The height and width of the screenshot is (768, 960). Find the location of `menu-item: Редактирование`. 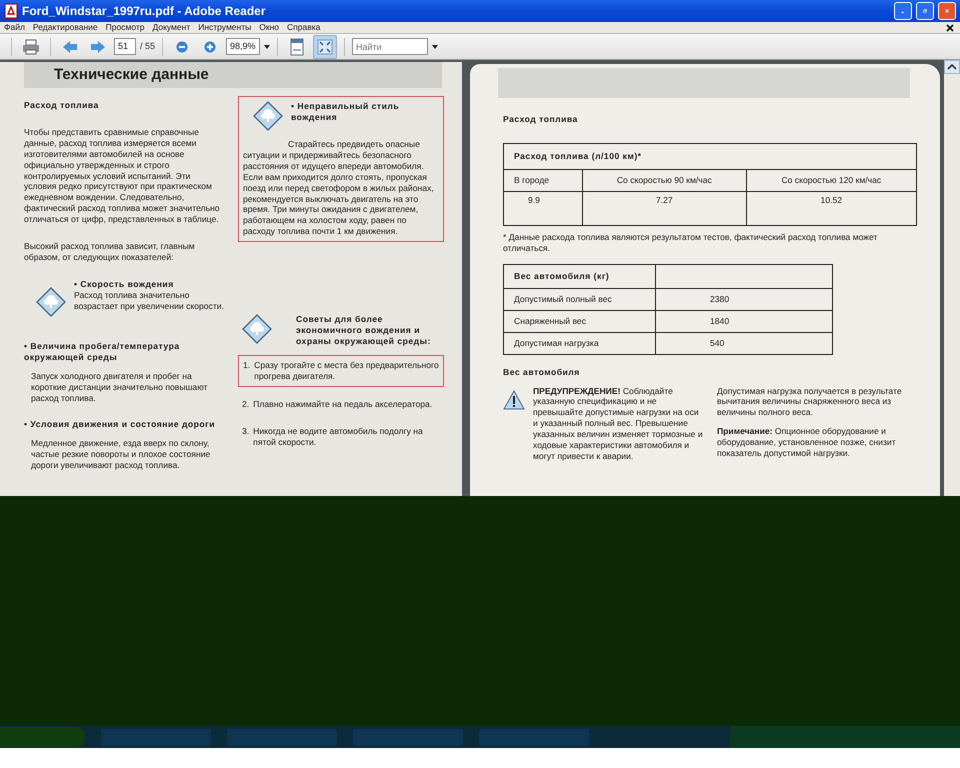

menu-item: Редактирование is located at coordinates (65, 27).